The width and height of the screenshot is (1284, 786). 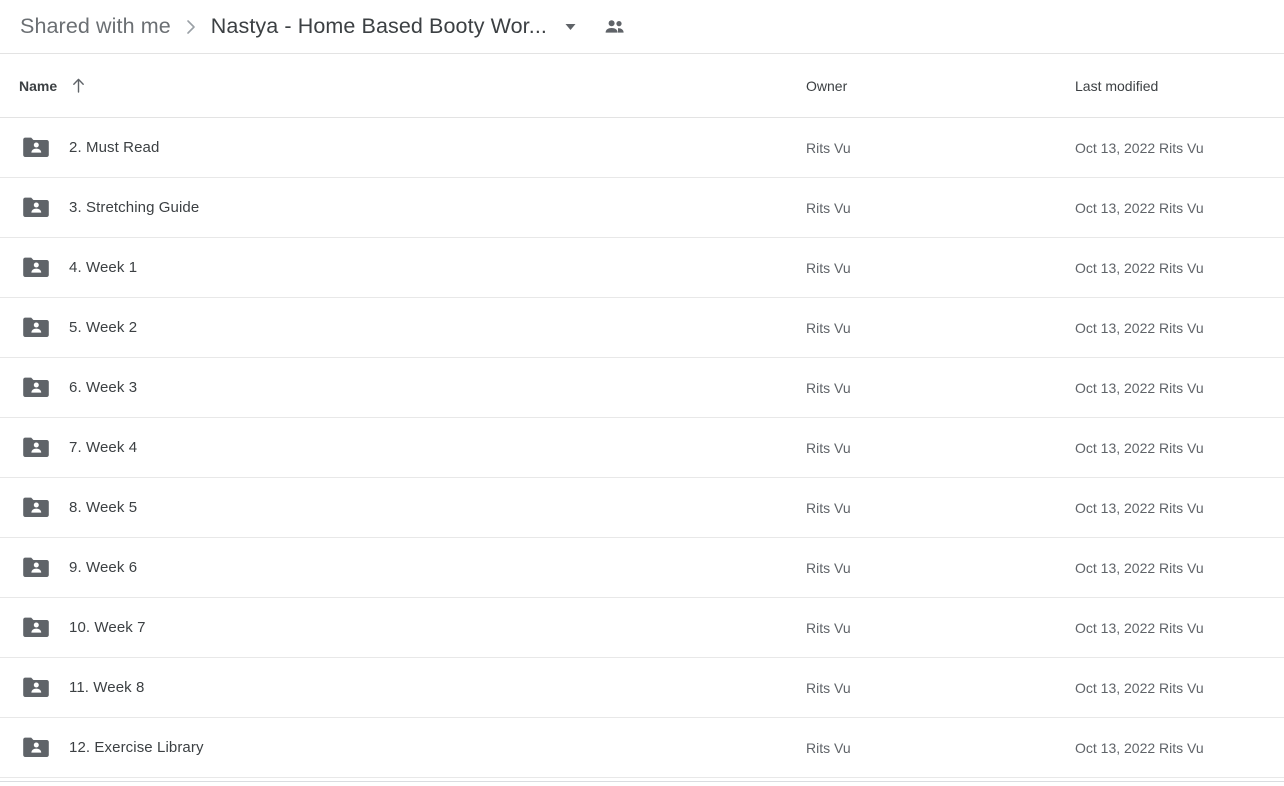 I want to click on column-header-owner: Owner, so click(x=826, y=86).